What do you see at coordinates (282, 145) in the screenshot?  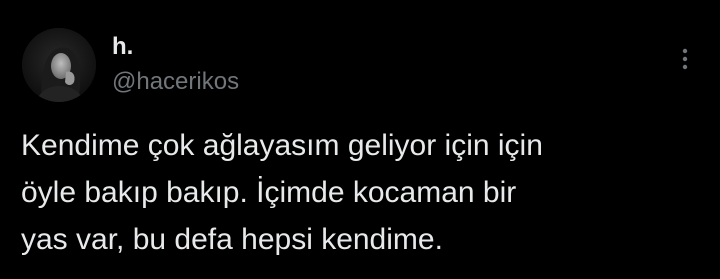 I see `tweet-text-line: Kendime çok ağlayasım geliyor için için` at bounding box center [282, 145].